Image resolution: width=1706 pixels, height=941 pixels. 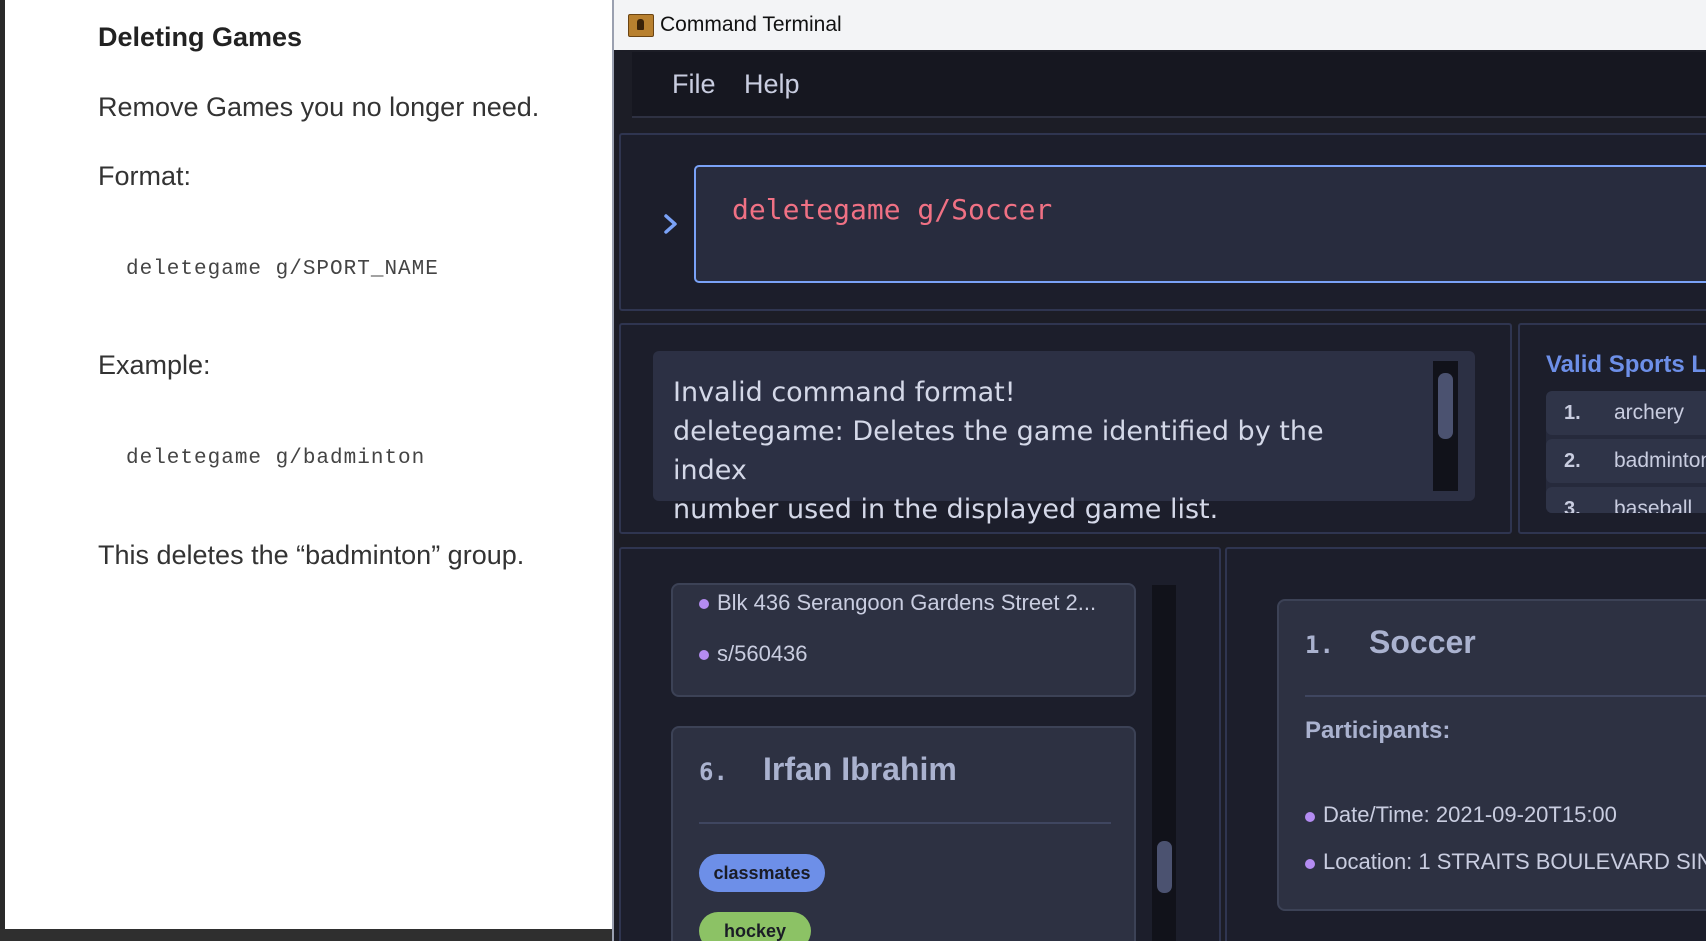 What do you see at coordinates (903, 833) in the screenshot?
I see `person-card: 6. Irfan Ibrahim classmates hockey` at bounding box center [903, 833].